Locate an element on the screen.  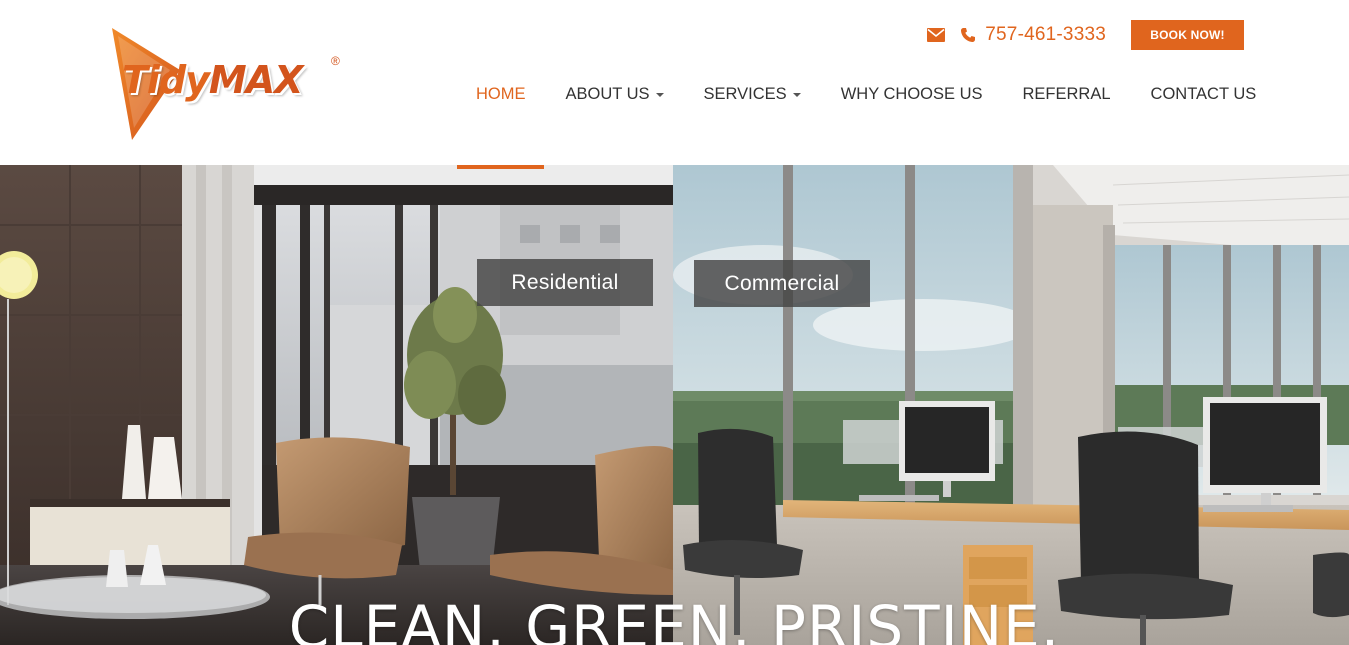
nav-label-referral: REFERRAL is located at coordinates (1066, 93).